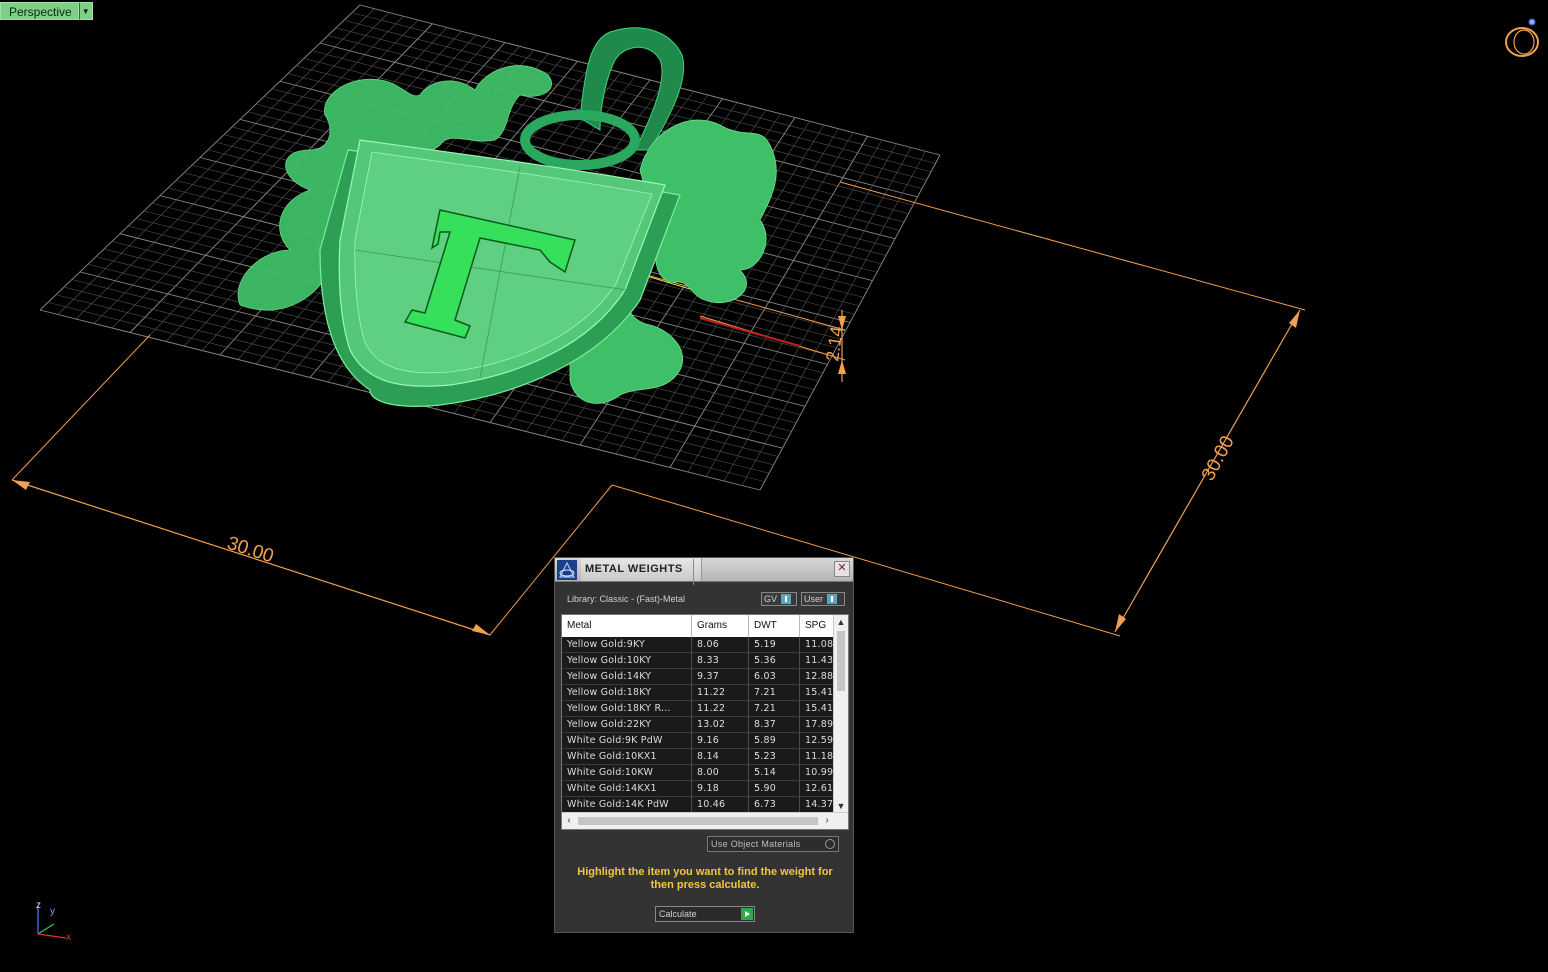 The width and height of the screenshot is (1548, 972). What do you see at coordinates (627, 804) in the screenshot?
I see `cell-metal: White Gold:14K PdW` at bounding box center [627, 804].